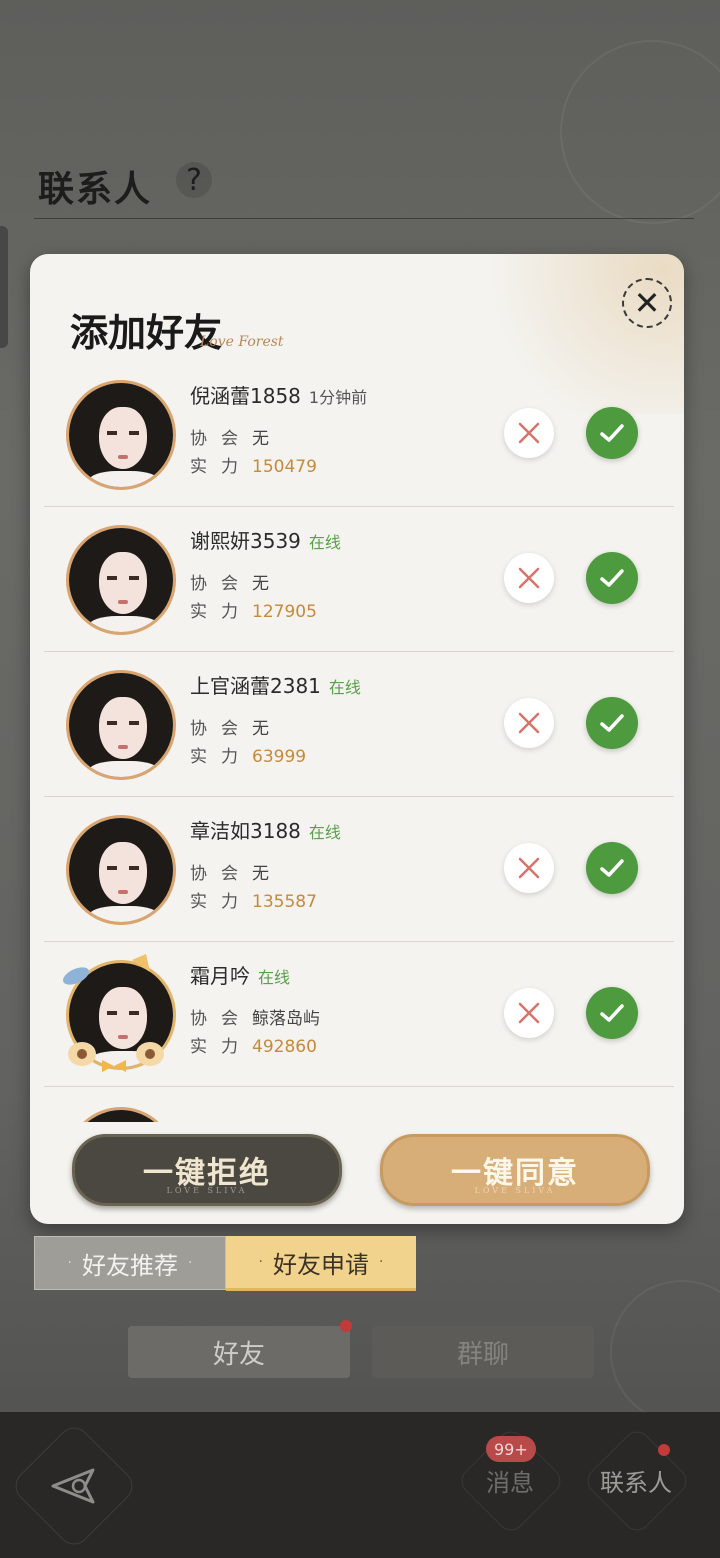  Describe the element at coordinates (346, 1326) in the screenshot. I see `notification-dot` at that location.